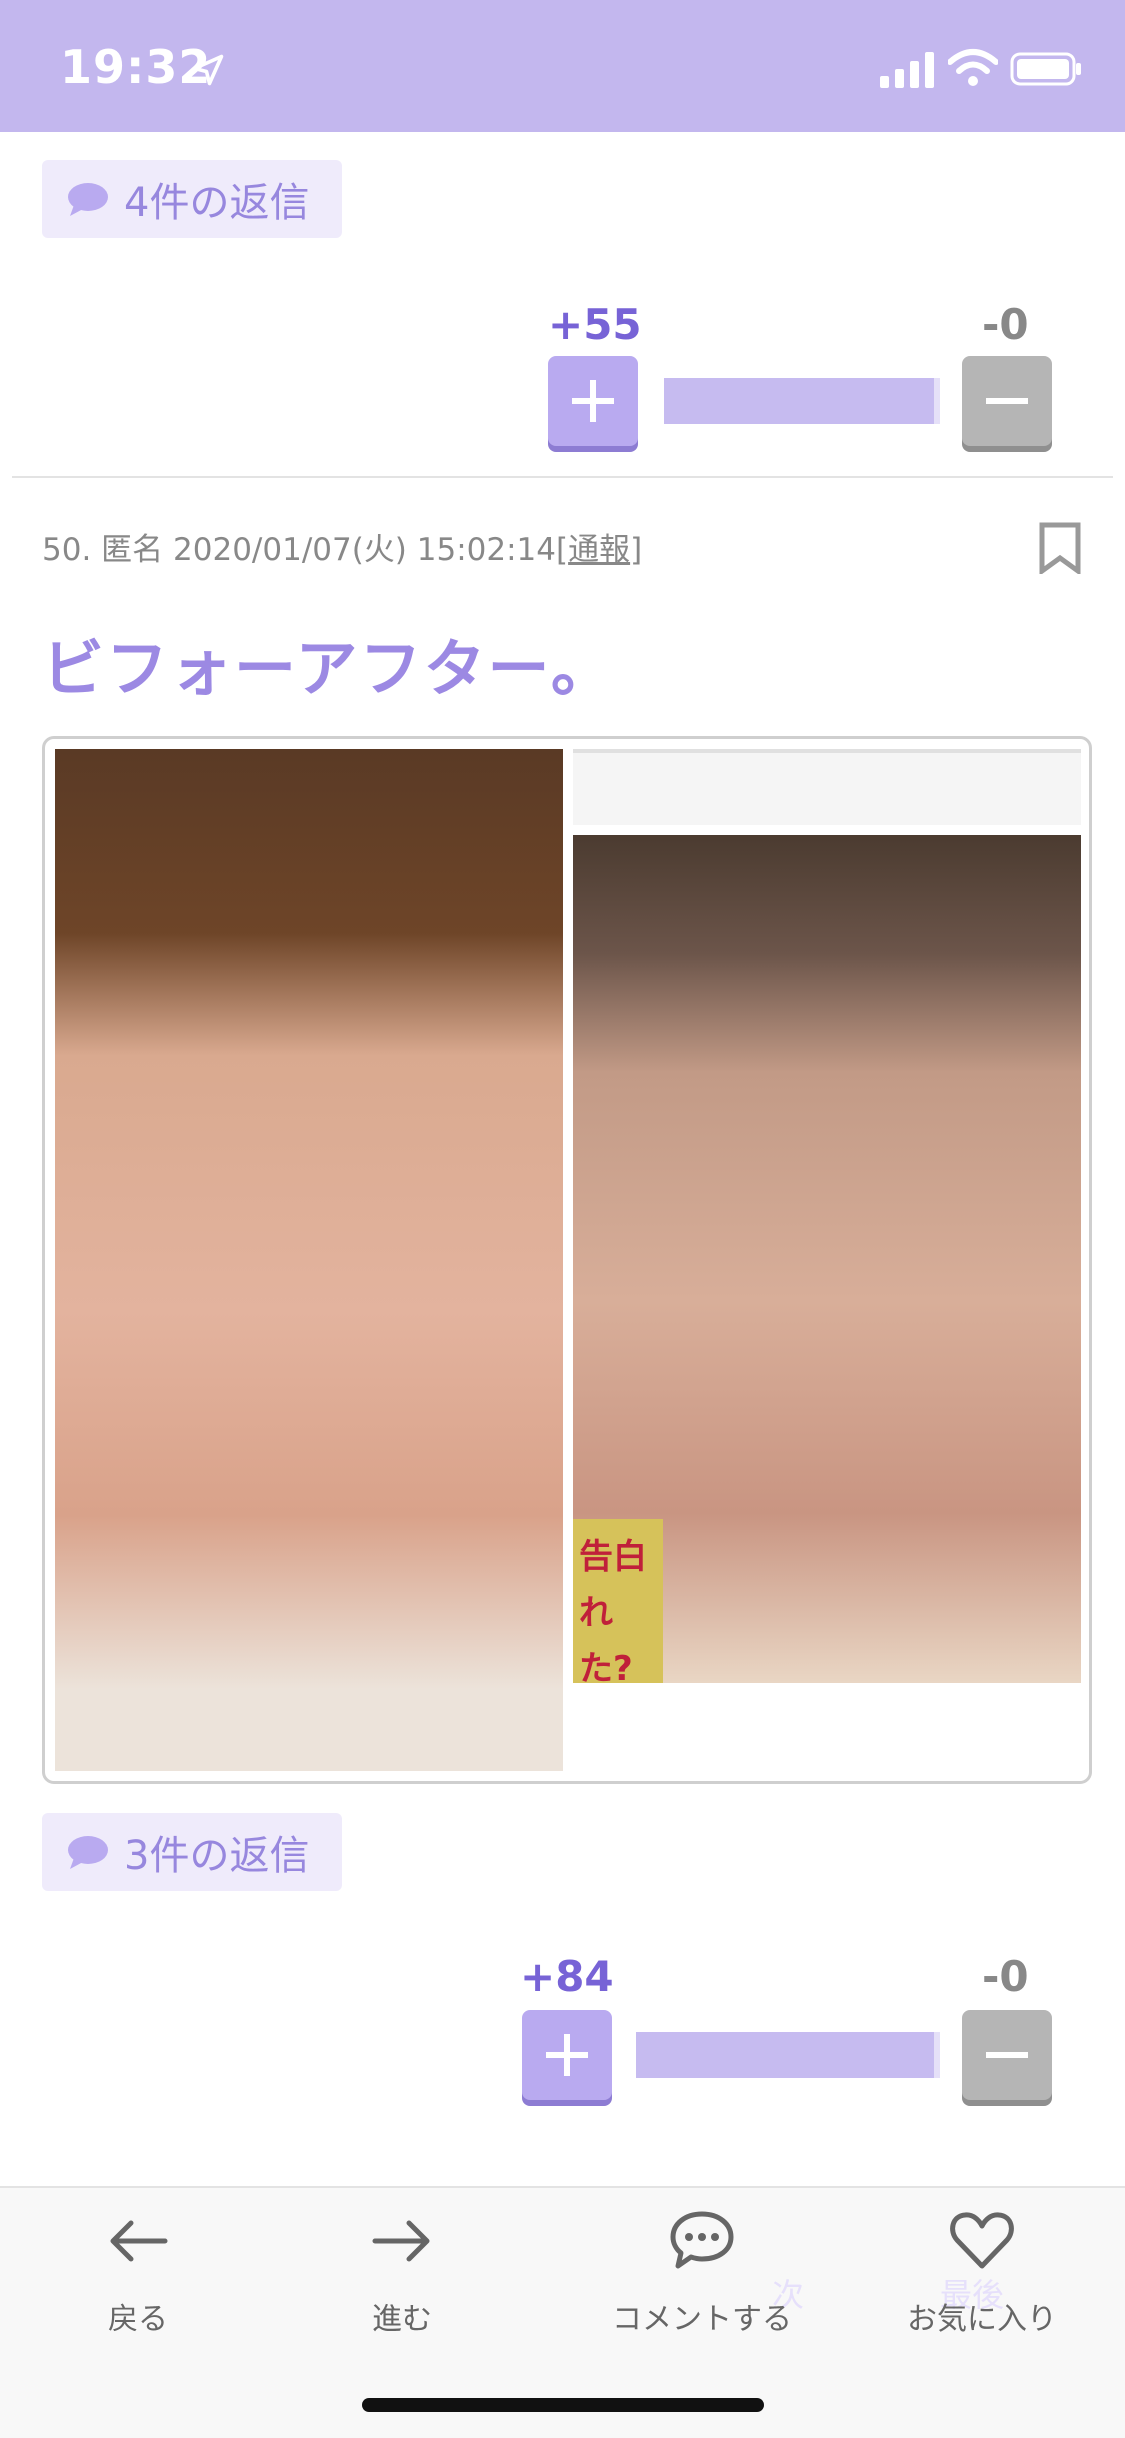  Describe the element at coordinates (636, 550) in the screenshot. I see `report-bracket-close: ]` at that location.